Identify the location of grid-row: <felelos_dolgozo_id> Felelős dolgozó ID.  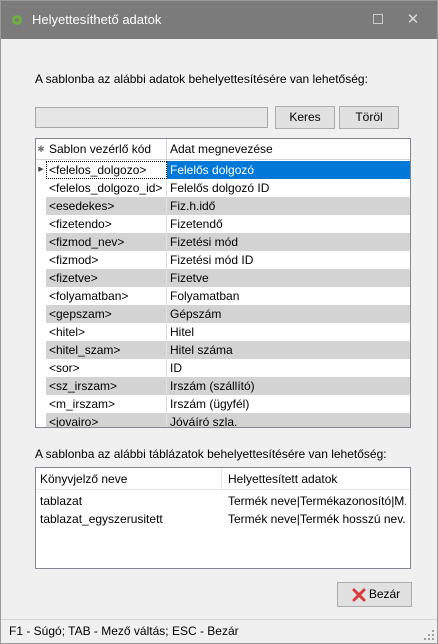
(223, 188).